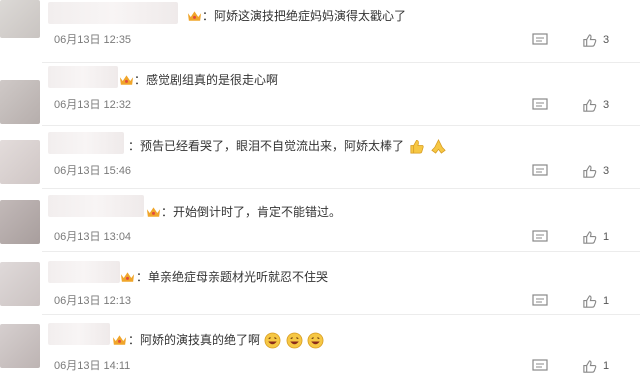  Describe the element at coordinates (93, 171) in the screenshot. I see `comment-date: 06月13日 15:46` at that location.